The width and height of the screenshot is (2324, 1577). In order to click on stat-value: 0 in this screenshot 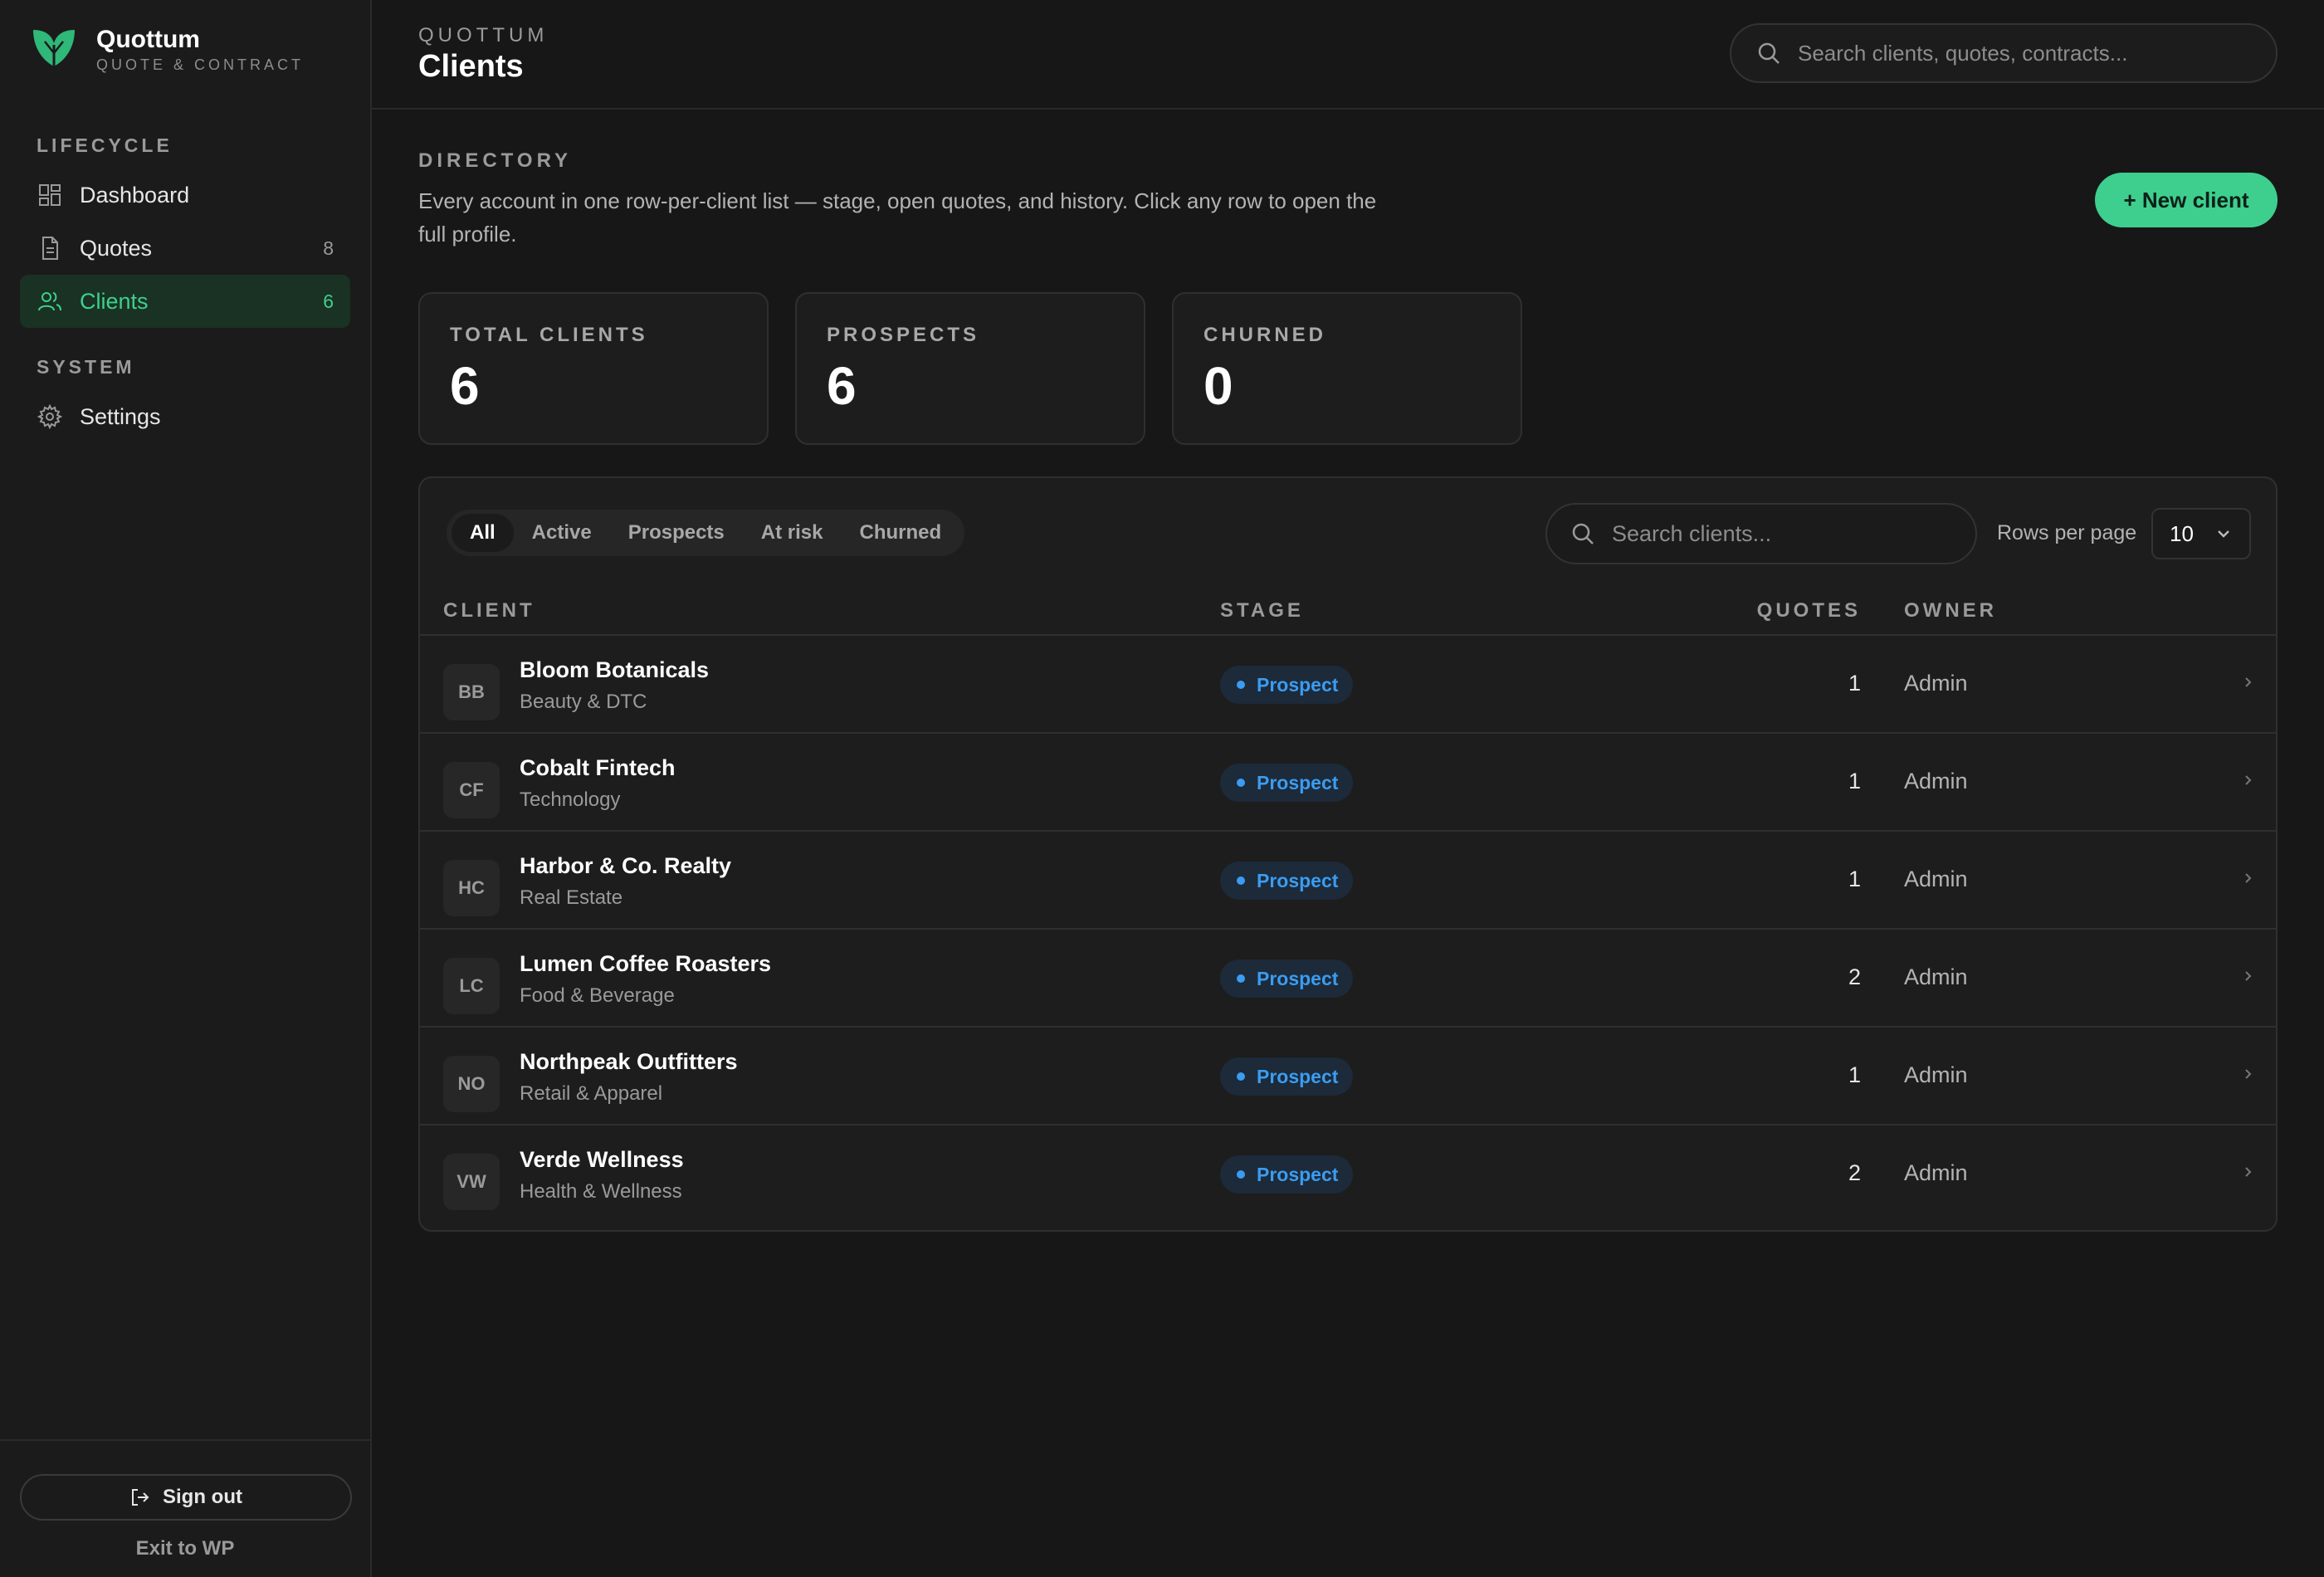, I will do `click(1218, 386)`.